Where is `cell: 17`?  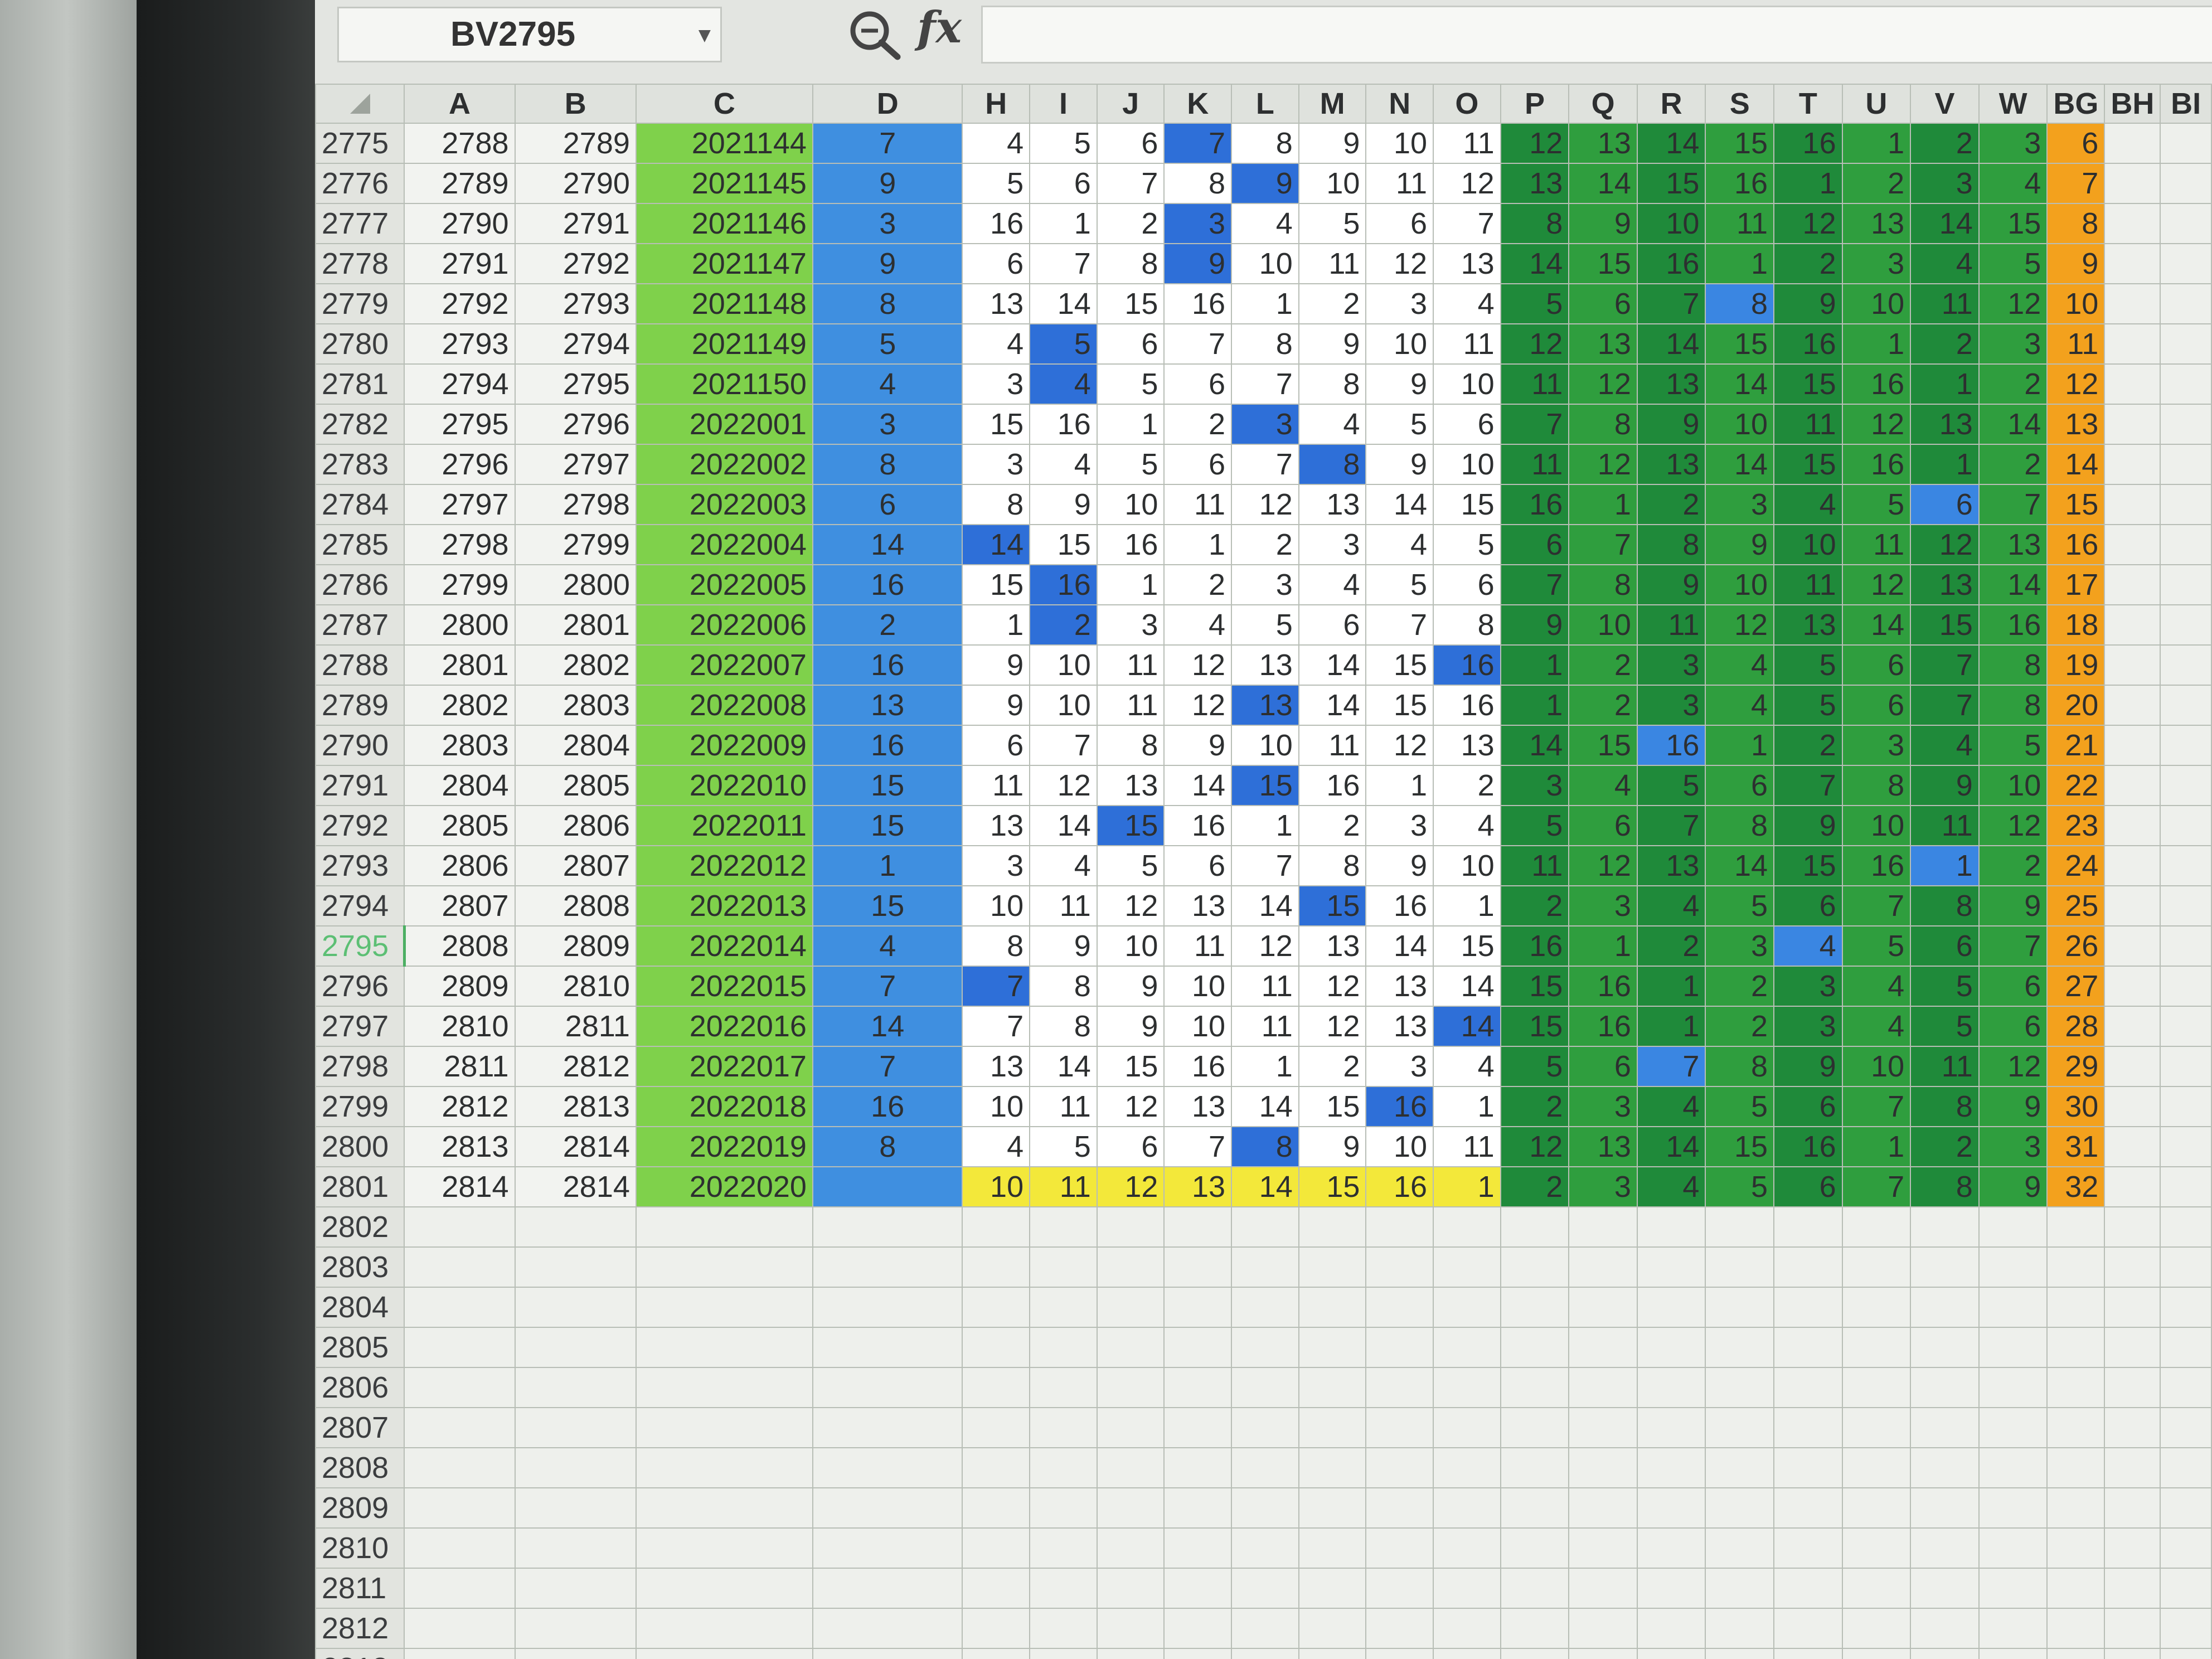 cell: 17 is located at coordinates (2076, 584).